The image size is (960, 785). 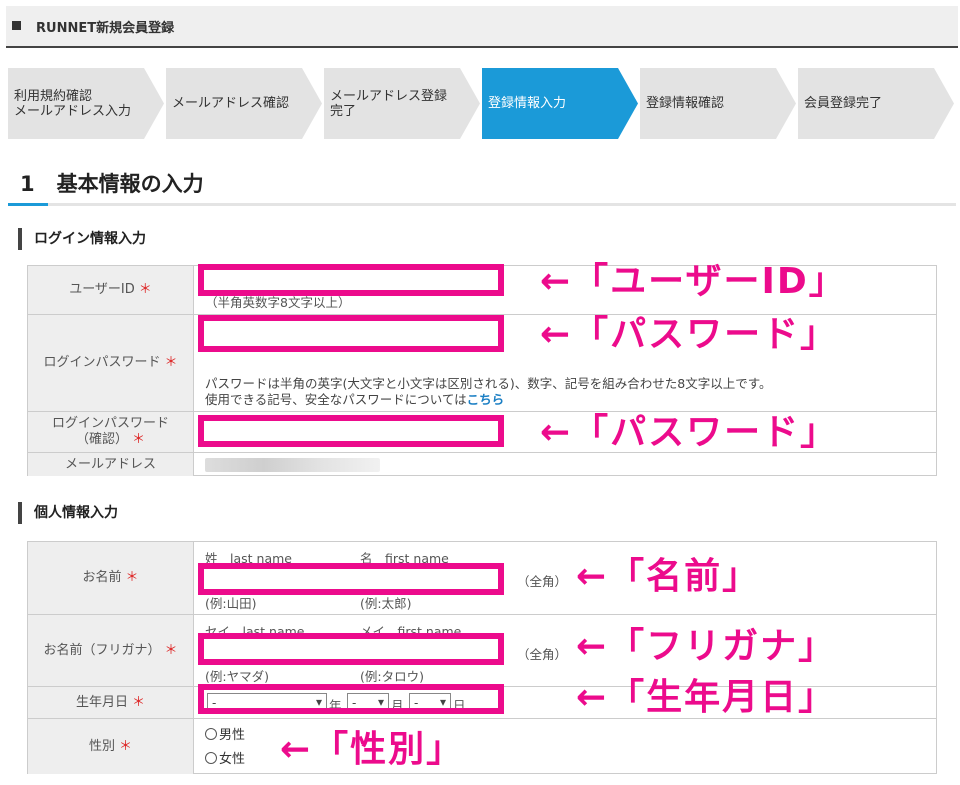 I want to click on login-heading: ログイン情報入力, so click(x=82, y=239).